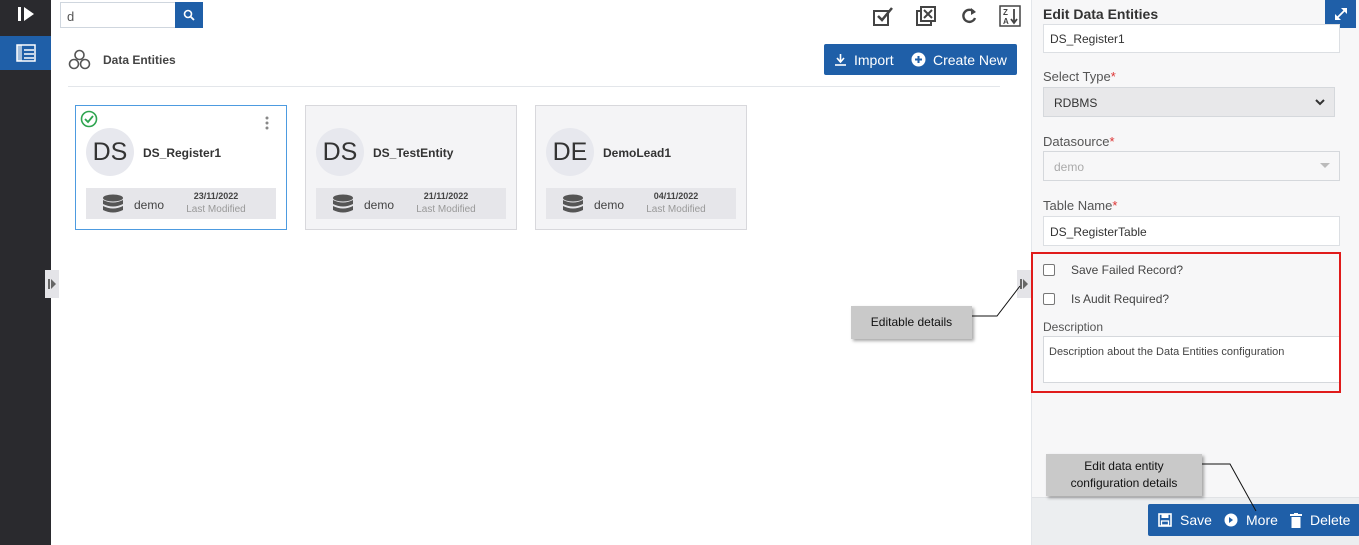  I want to click on check-circle-icon, so click(89, 119).